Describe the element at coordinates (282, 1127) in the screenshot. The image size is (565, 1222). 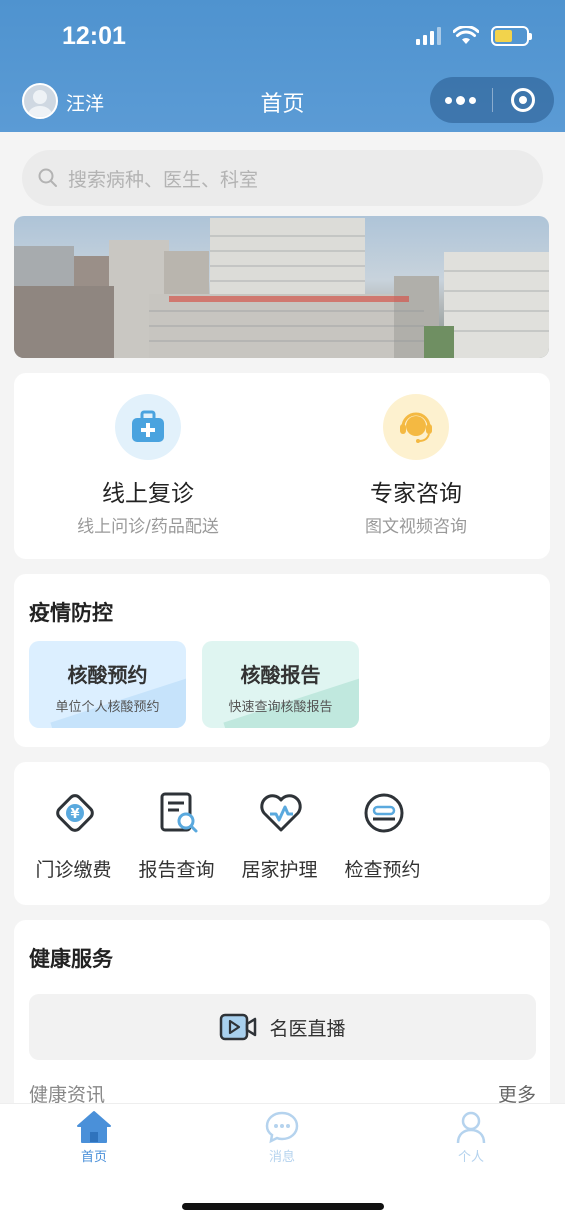
I see `chat-bubble-icon` at that location.